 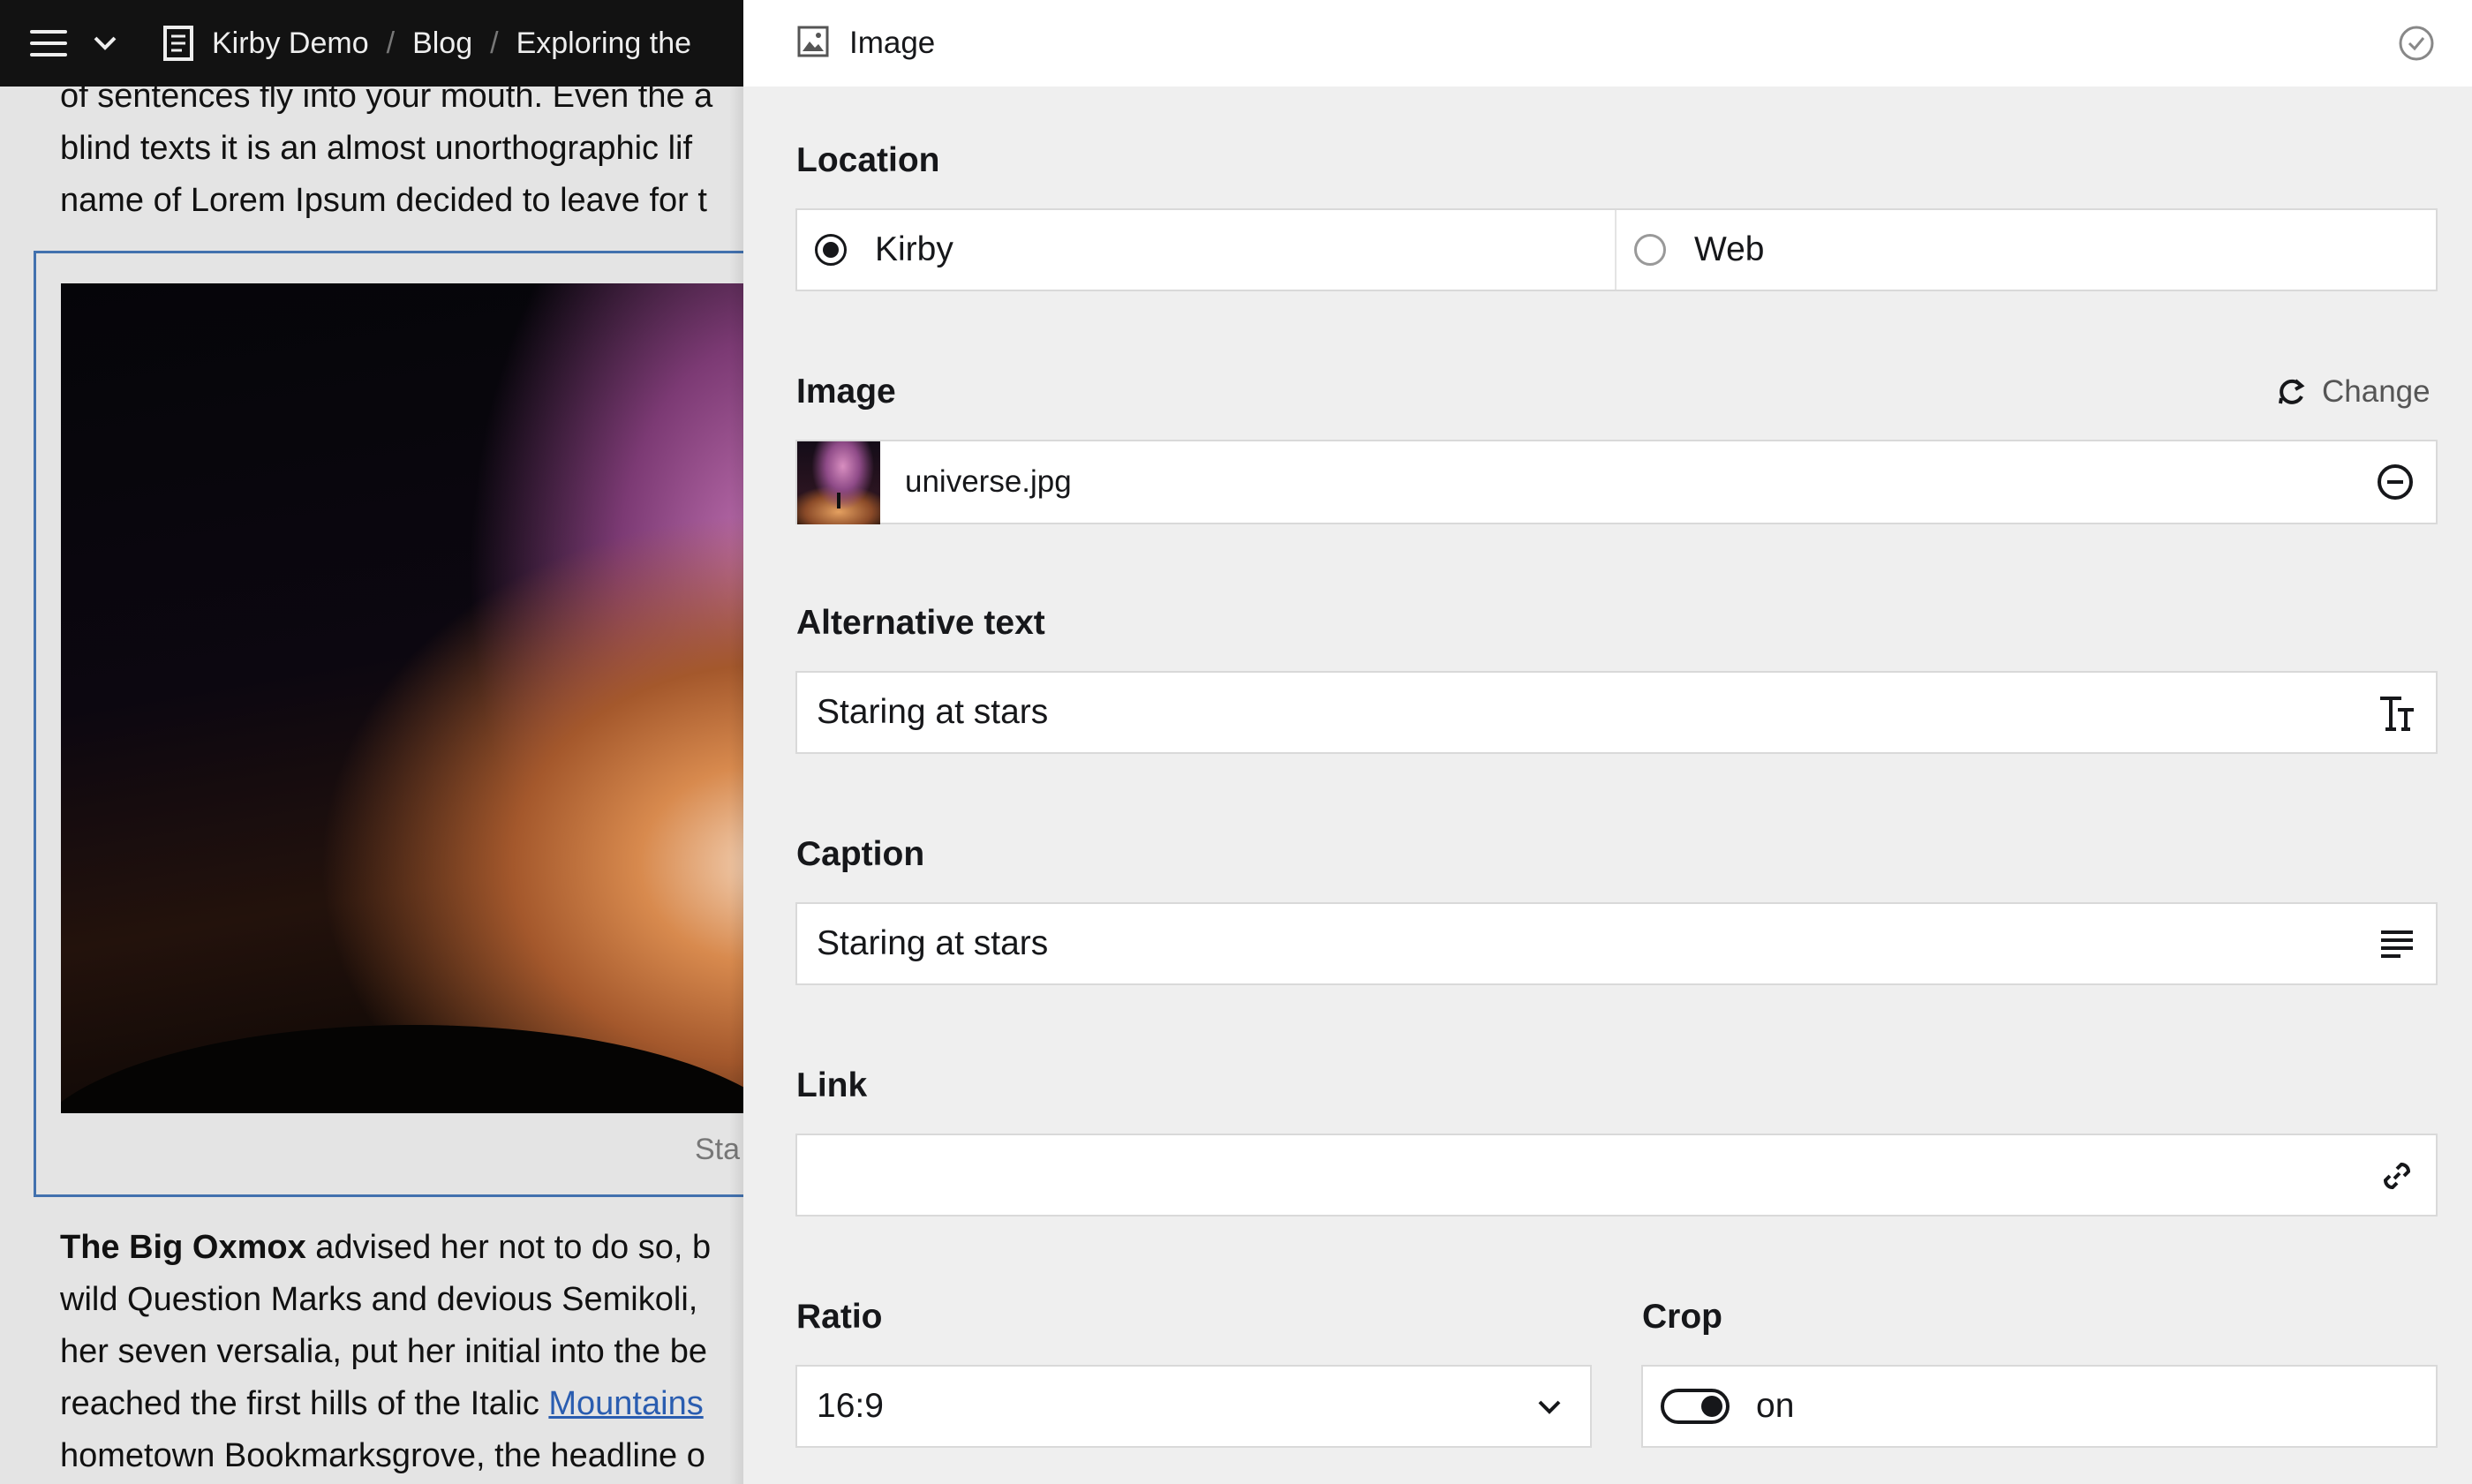 I want to click on ratio-label: Ratio, so click(x=840, y=1317).